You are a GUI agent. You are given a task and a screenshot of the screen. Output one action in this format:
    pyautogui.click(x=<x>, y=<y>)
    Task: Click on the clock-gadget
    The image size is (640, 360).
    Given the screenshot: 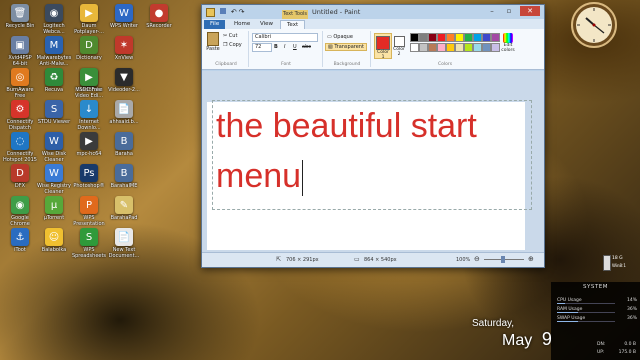 What is the action you would take?
    pyautogui.click(x=594, y=25)
    